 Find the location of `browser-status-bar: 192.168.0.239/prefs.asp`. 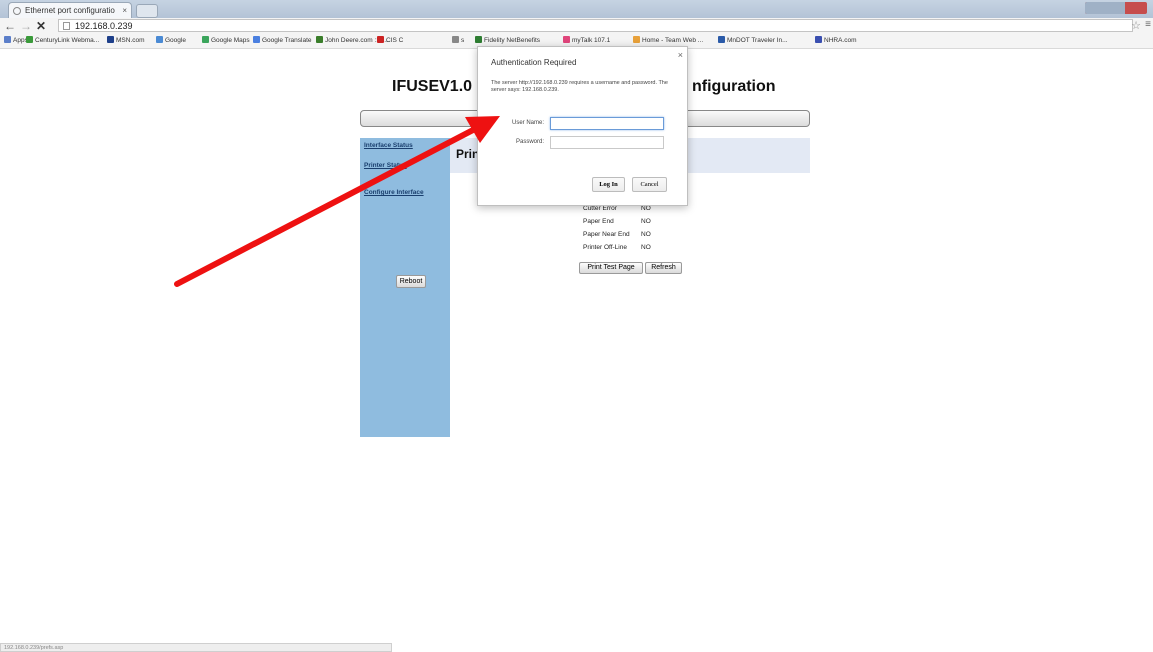

browser-status-bar: 192.168.0.239/prefs.asp is located at coordinates (196, 647).